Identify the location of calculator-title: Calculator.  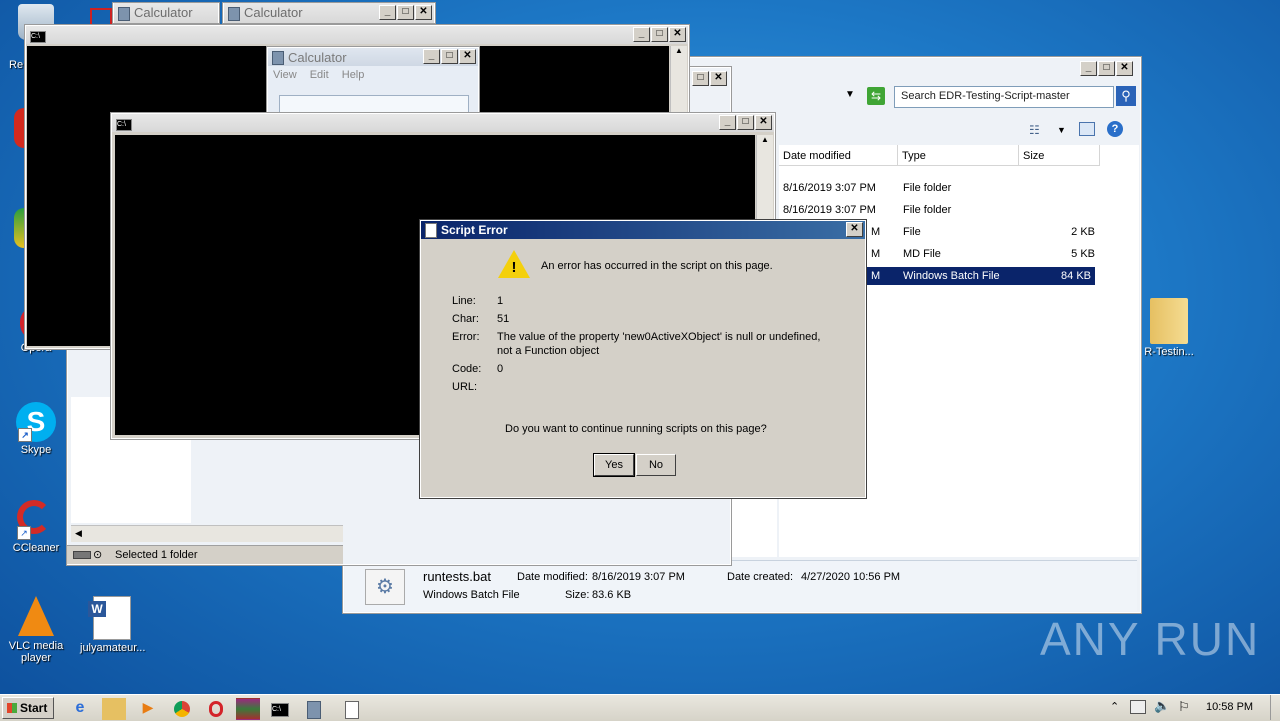
(317, 57).